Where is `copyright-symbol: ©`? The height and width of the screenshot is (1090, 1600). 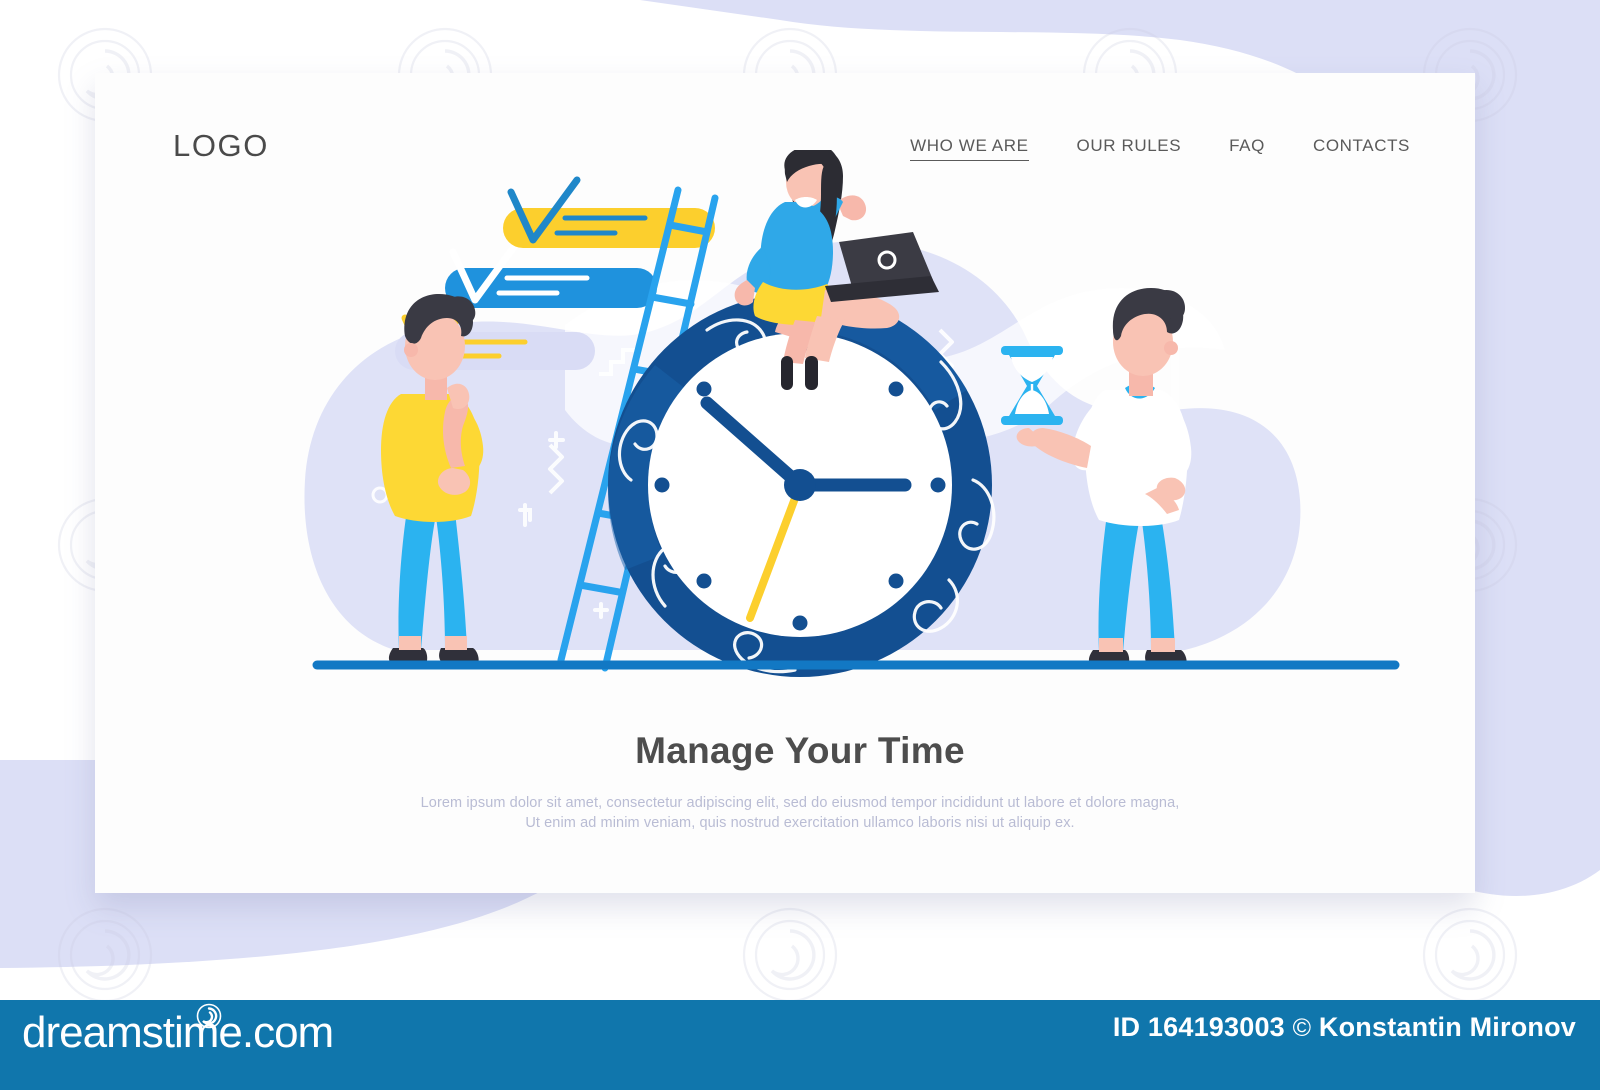 copyright-symbol: © is located at coordinates (1302, 1028).